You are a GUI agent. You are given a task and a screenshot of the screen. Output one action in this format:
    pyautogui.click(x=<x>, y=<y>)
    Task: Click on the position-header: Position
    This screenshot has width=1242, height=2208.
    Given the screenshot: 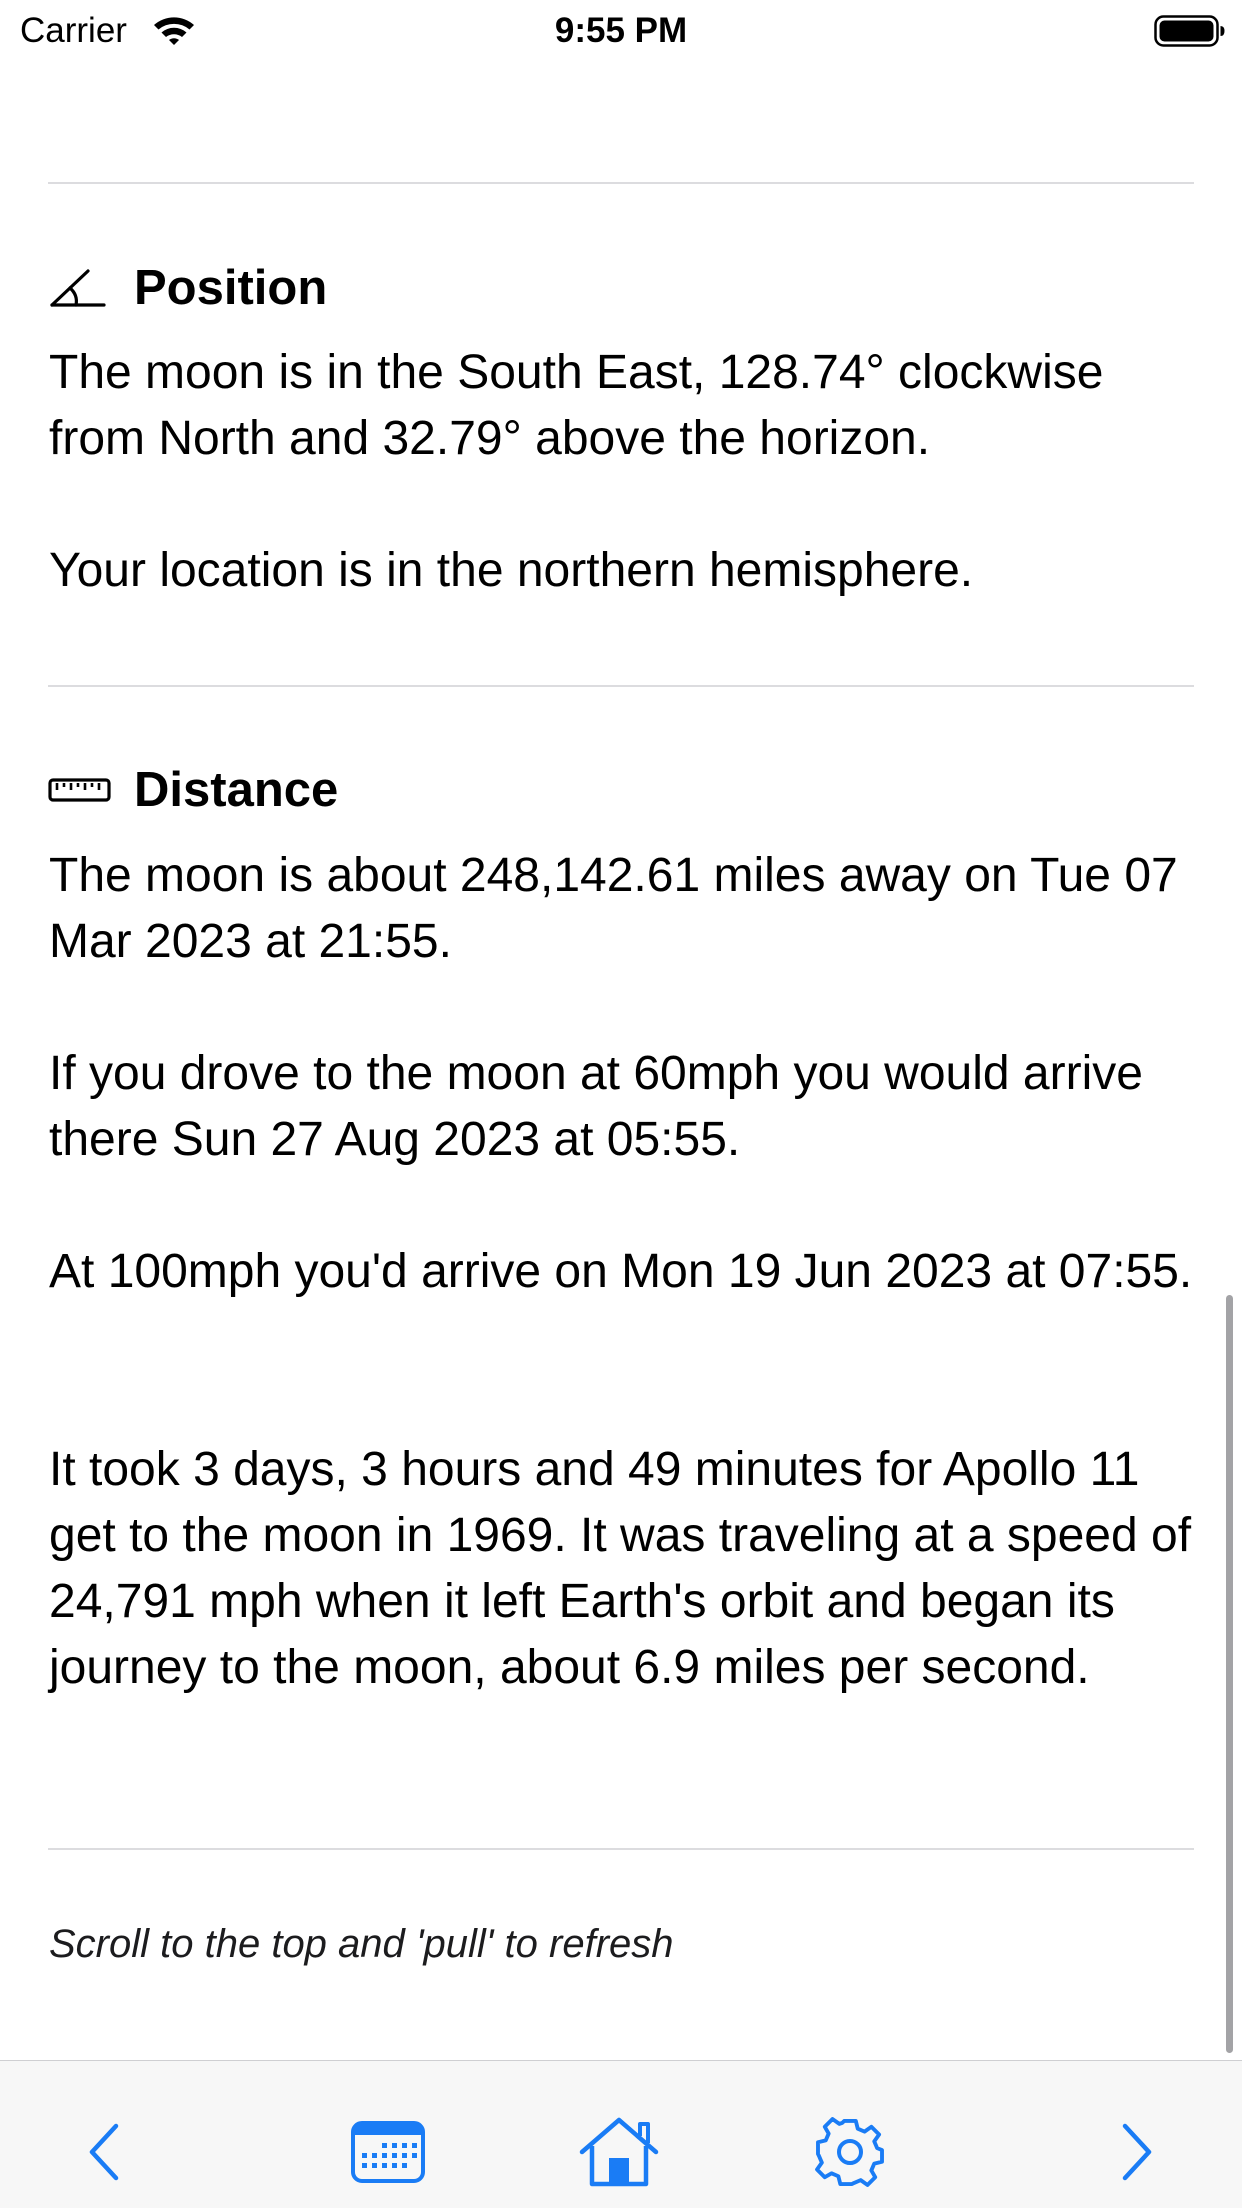 What is the action you would take?
    pyautogui.click(x=187, y=288)
    